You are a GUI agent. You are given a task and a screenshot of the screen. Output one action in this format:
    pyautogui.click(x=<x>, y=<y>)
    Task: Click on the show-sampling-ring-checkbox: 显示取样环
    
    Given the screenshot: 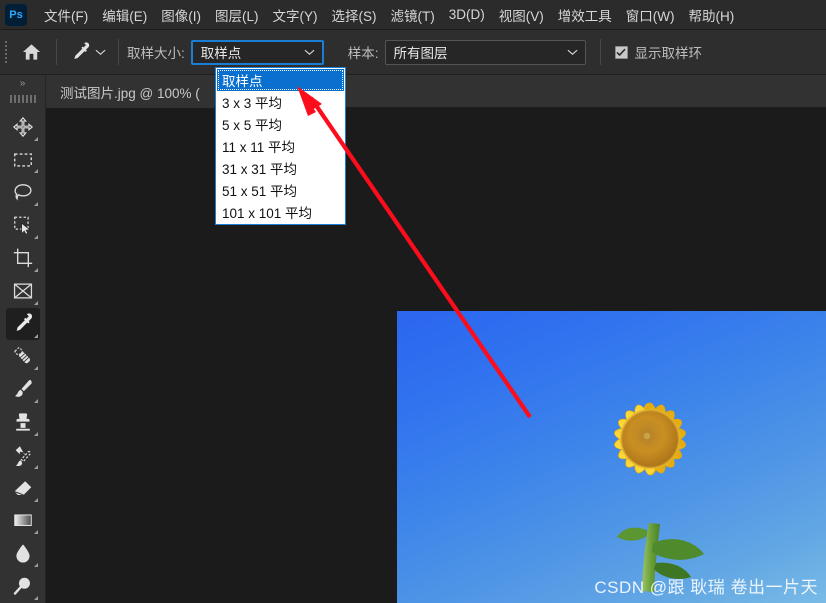 What is the action you would take?
    pyautogui.click(x=658, y=52)
    